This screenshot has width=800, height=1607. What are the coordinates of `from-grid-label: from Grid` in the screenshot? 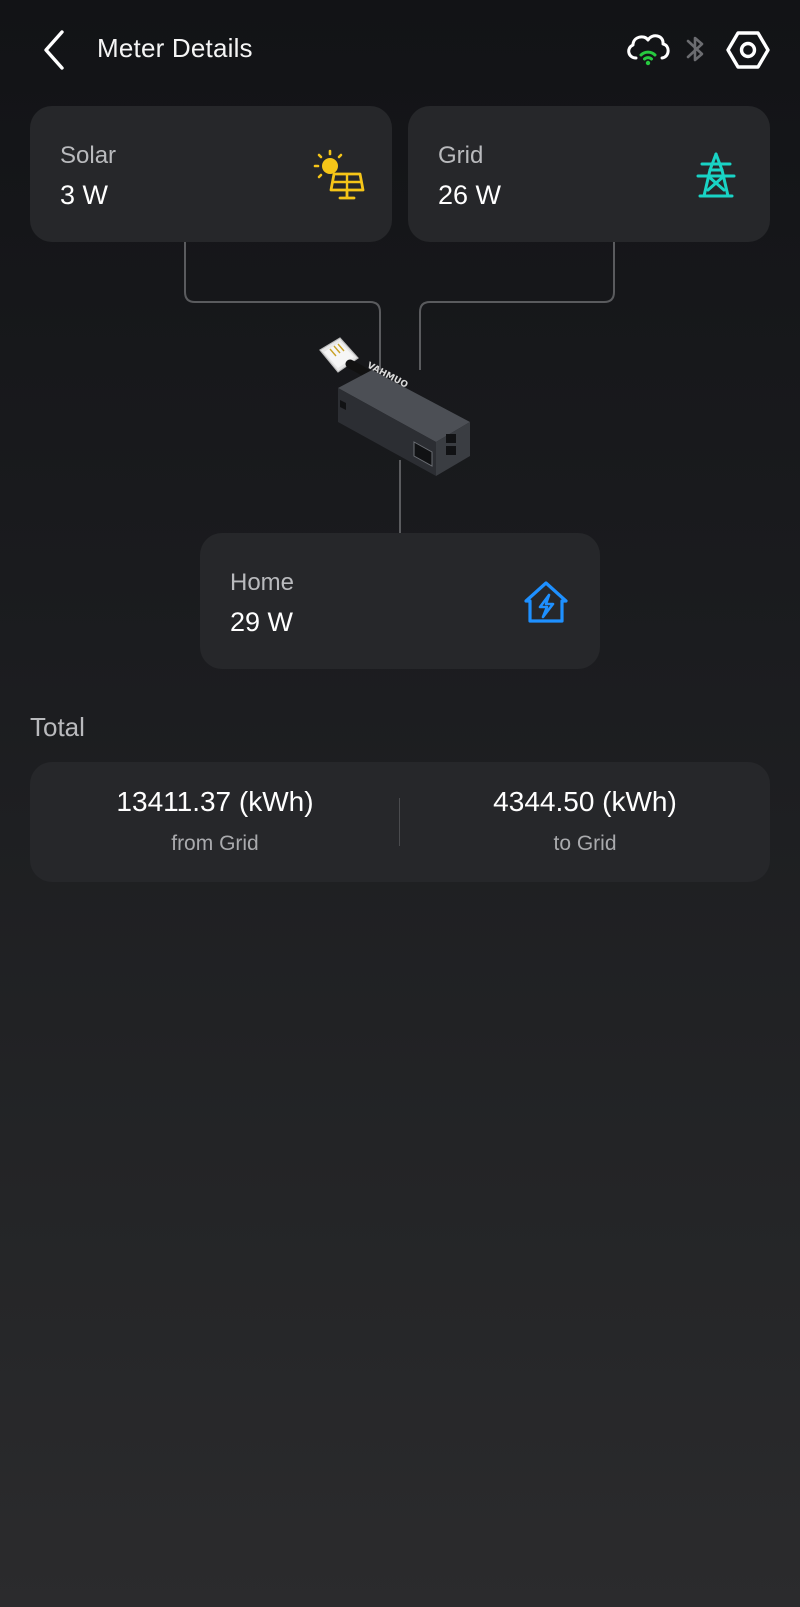 It's located at (215, 843).